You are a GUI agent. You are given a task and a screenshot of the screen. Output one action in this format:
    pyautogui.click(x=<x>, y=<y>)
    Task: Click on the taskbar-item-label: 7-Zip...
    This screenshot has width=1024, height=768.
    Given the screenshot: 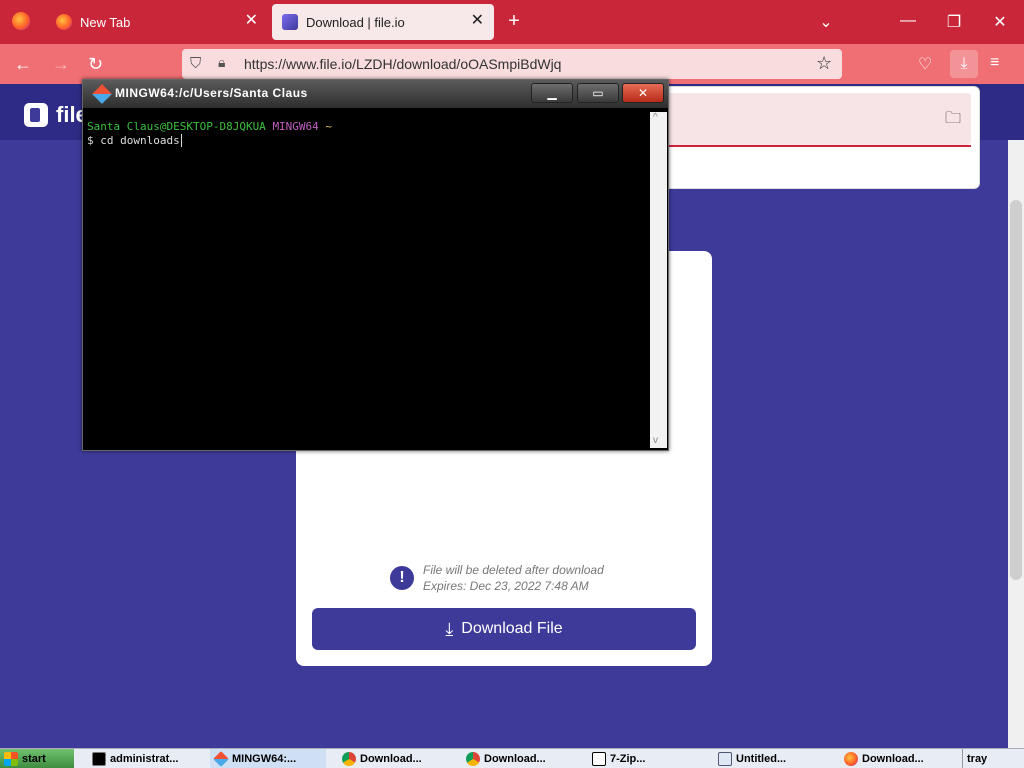 What is the action you would take?
    pyautogui.click(x=628, y=759)
    